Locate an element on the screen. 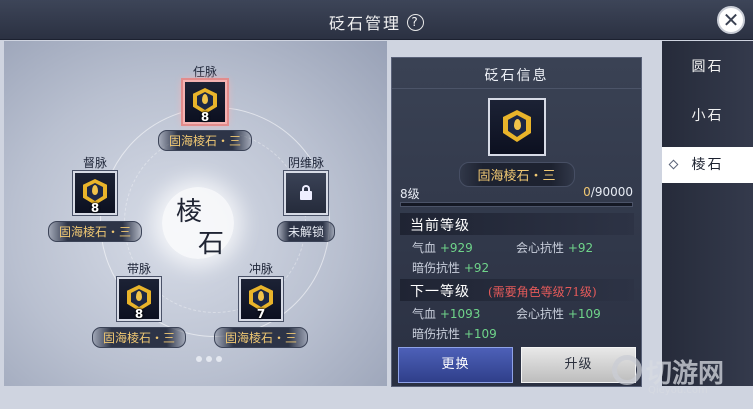 The width and height of the screenshot is (753, 409). meridian-slot-dai: 带脉 8 固海棱石・三 is located at coordinates (139, 307).